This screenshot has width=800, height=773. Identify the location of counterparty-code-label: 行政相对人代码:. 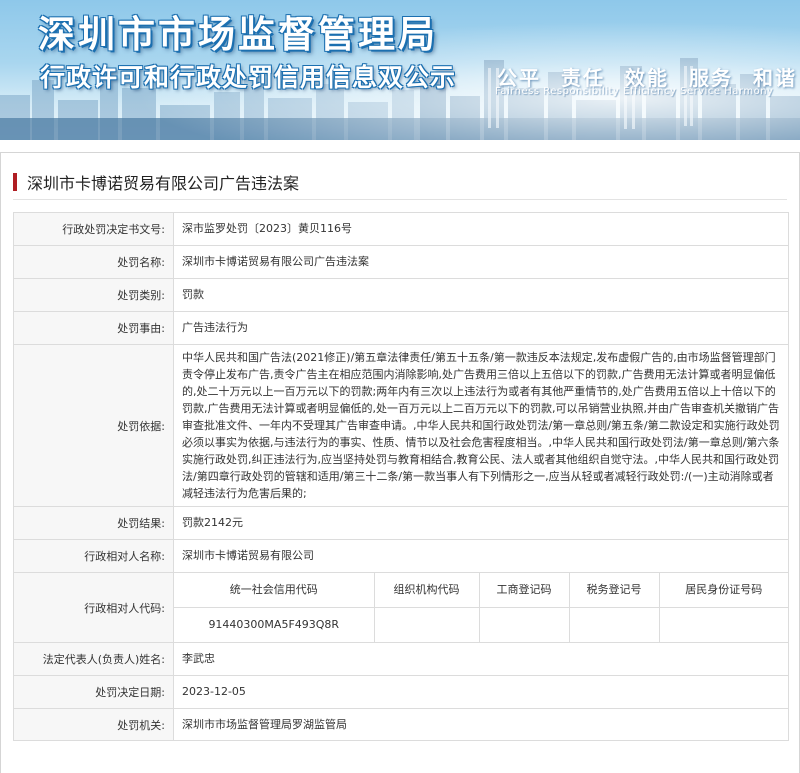
(93, 607).